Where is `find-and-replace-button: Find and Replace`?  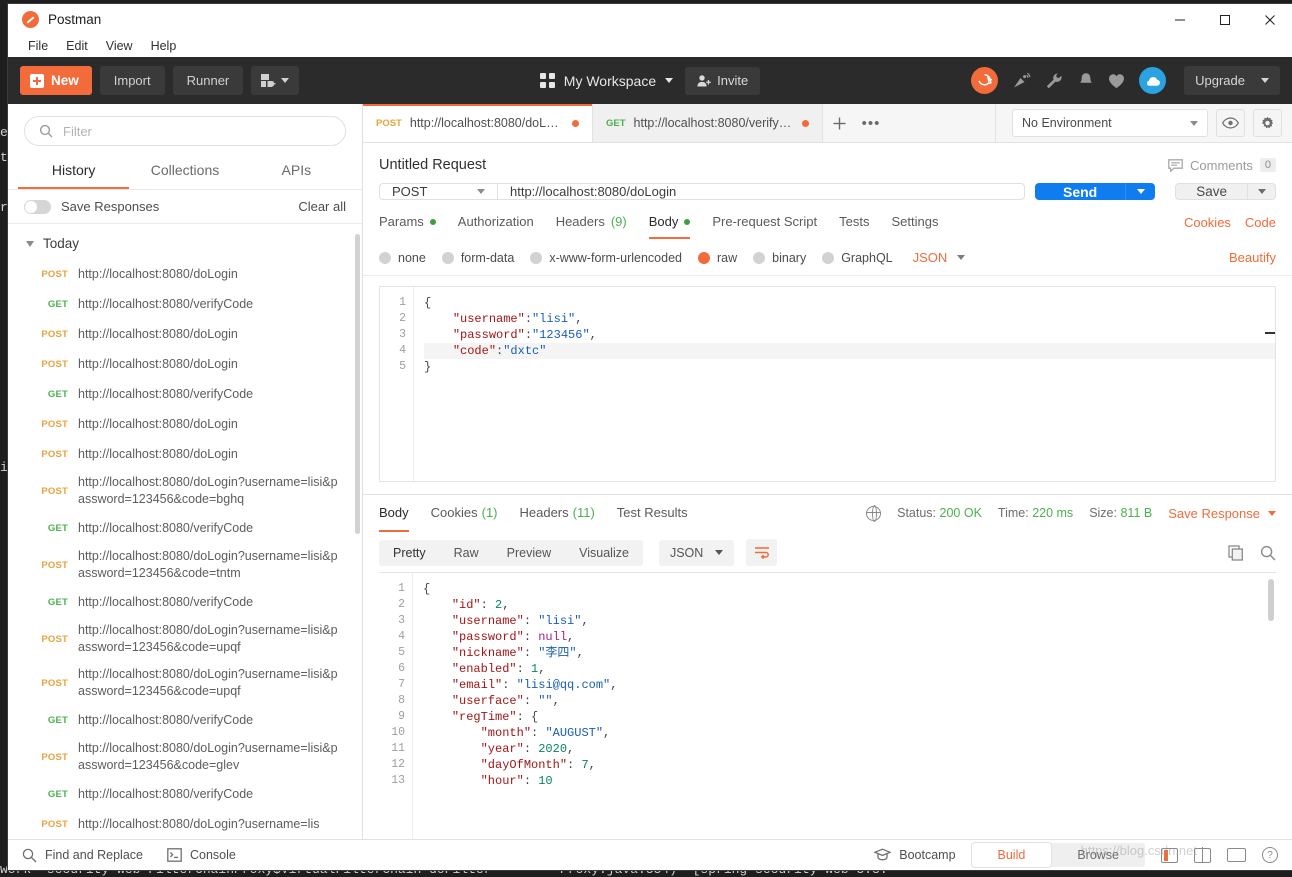 find-and-replace-button: Find and Replace is located at coordinates (82, 855).